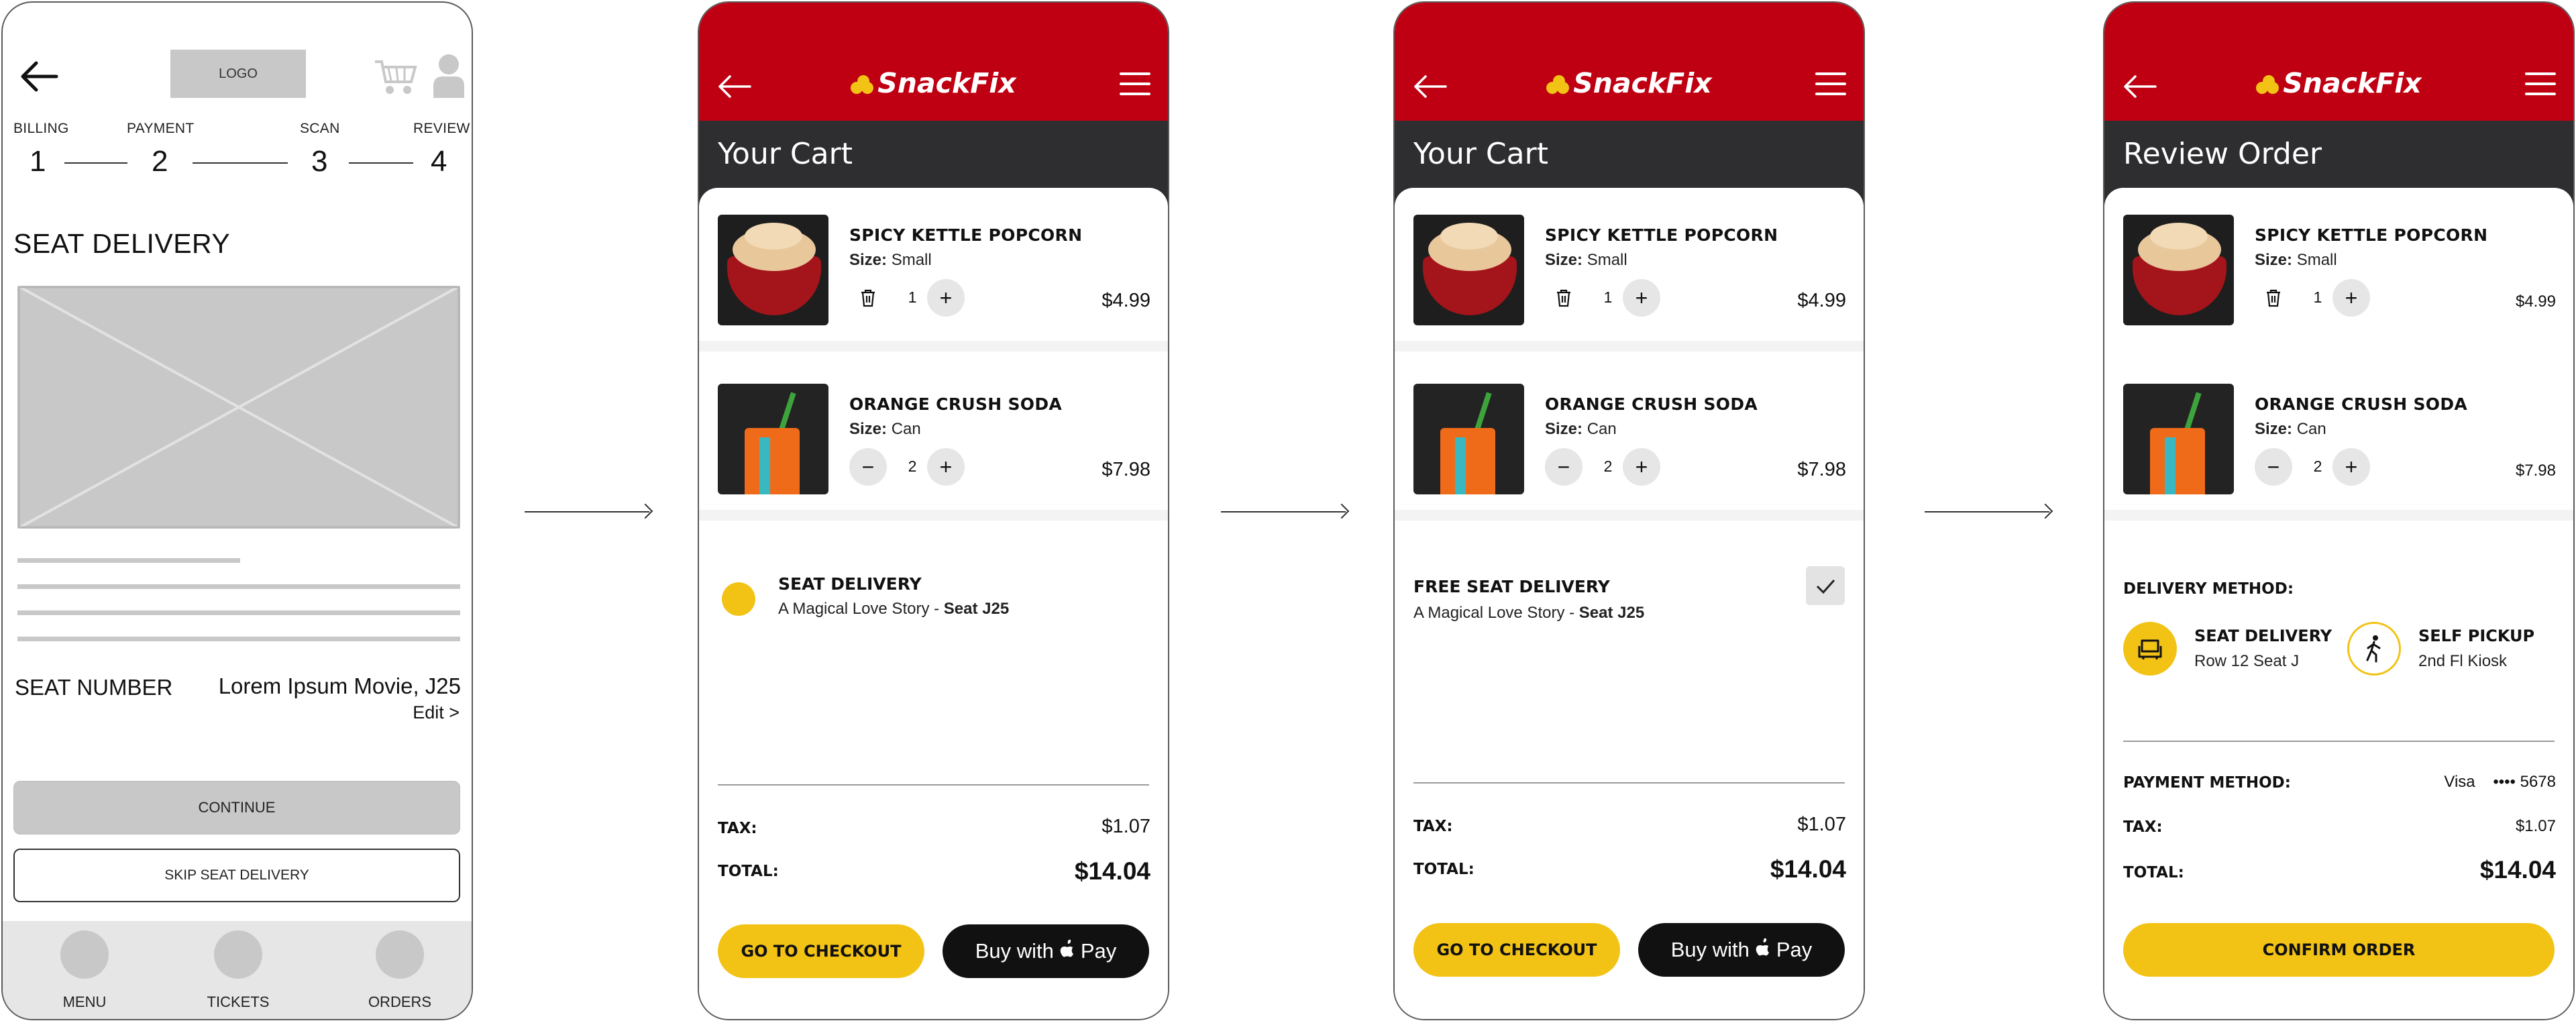  I want to click on tab-menu: MENU, so click(84, 970).